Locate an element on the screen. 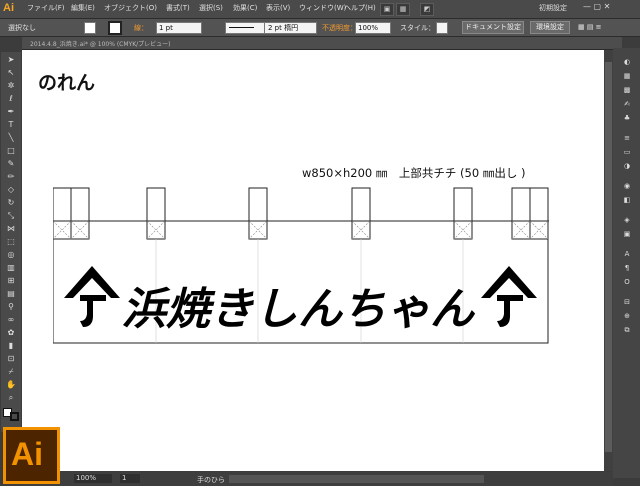 This screenshot has width=640, height=486. artboard-number-field: 1 is located at coordinates (130, 478).